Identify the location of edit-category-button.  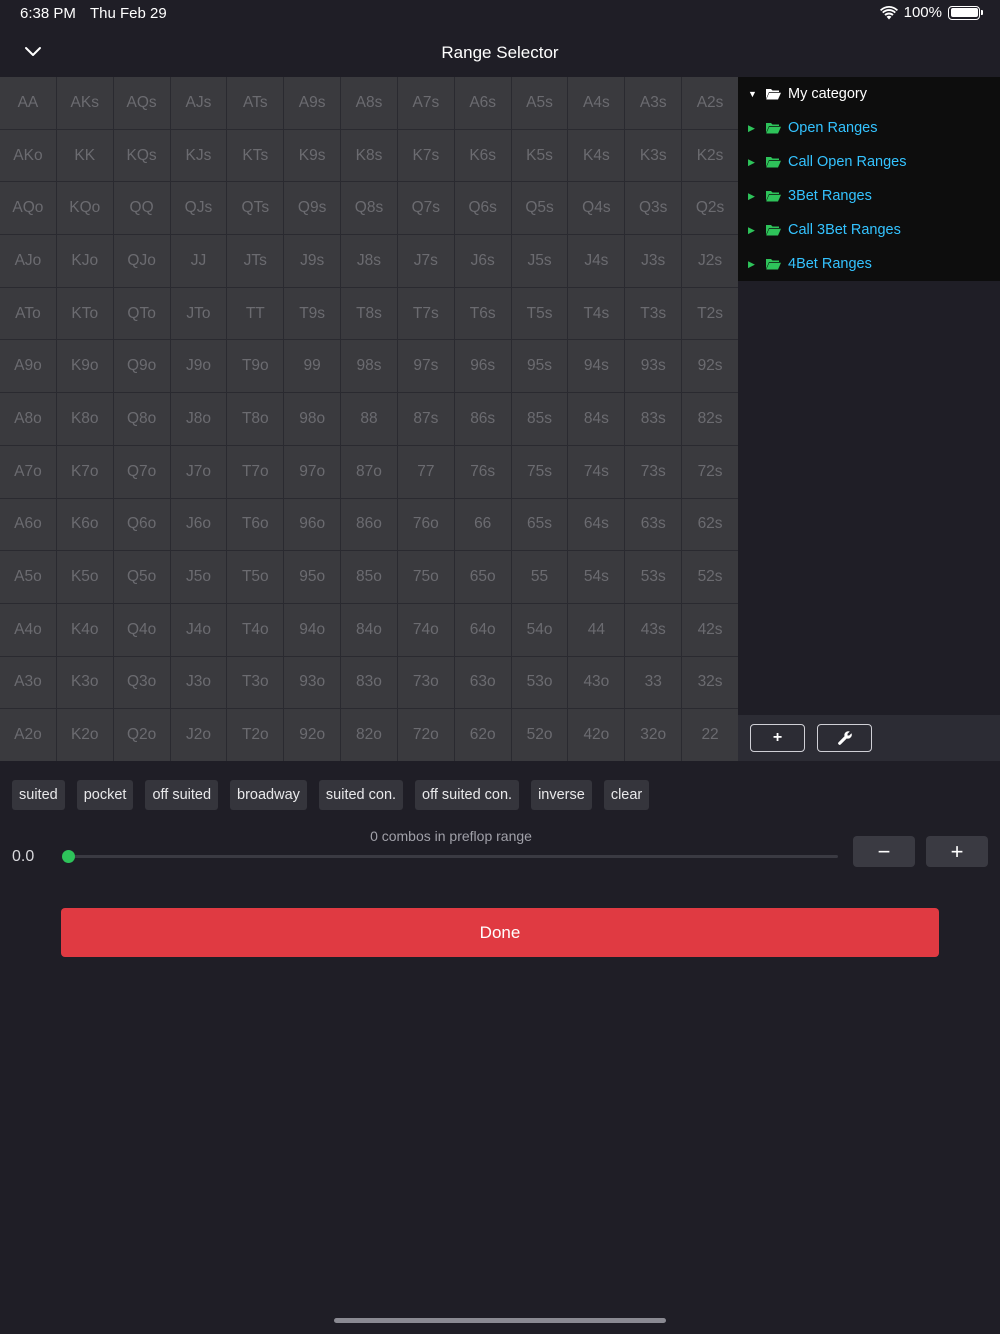
(844, 738).